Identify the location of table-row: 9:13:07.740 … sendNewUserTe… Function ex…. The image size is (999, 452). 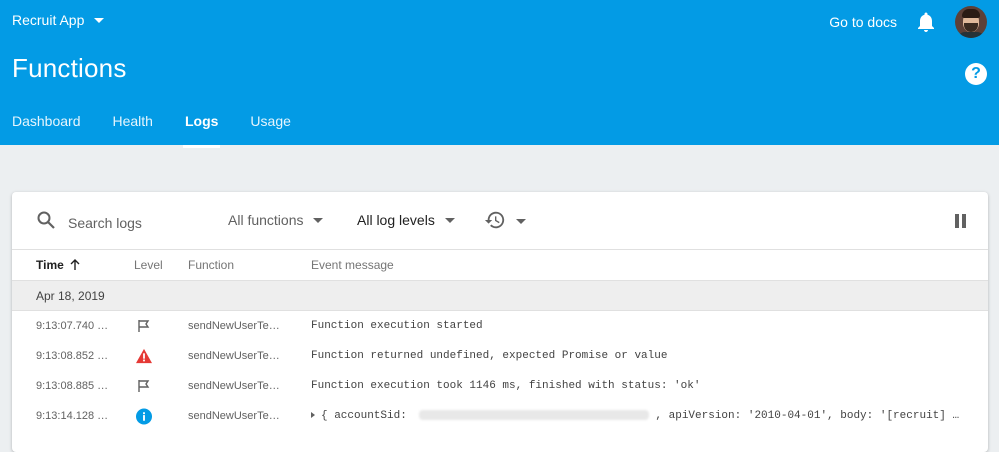
(500, 326).